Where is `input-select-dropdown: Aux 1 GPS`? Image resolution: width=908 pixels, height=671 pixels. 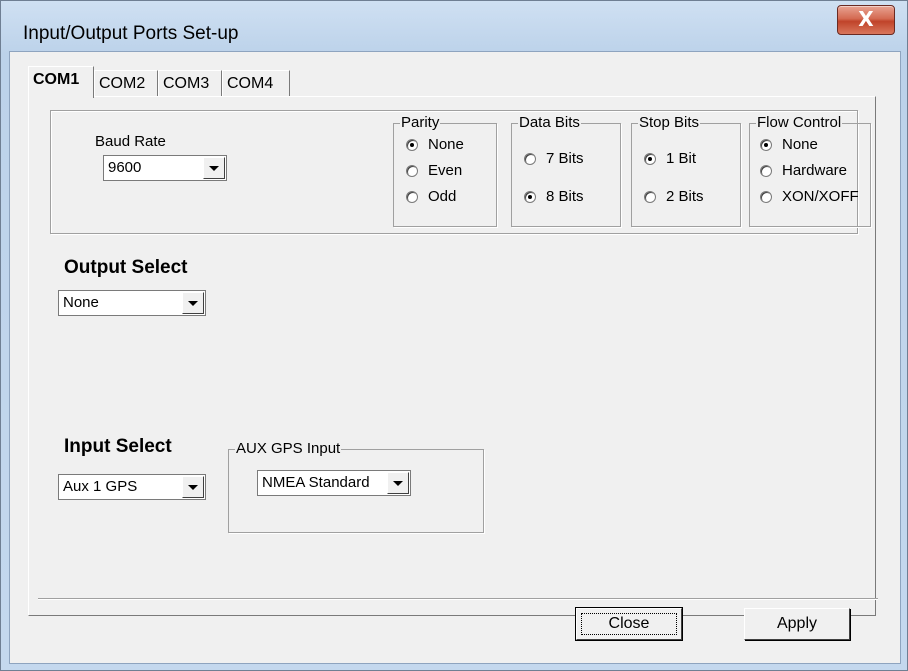
input-select-dropdown: Aux 1 GPS is located at coordinates (132, 487).